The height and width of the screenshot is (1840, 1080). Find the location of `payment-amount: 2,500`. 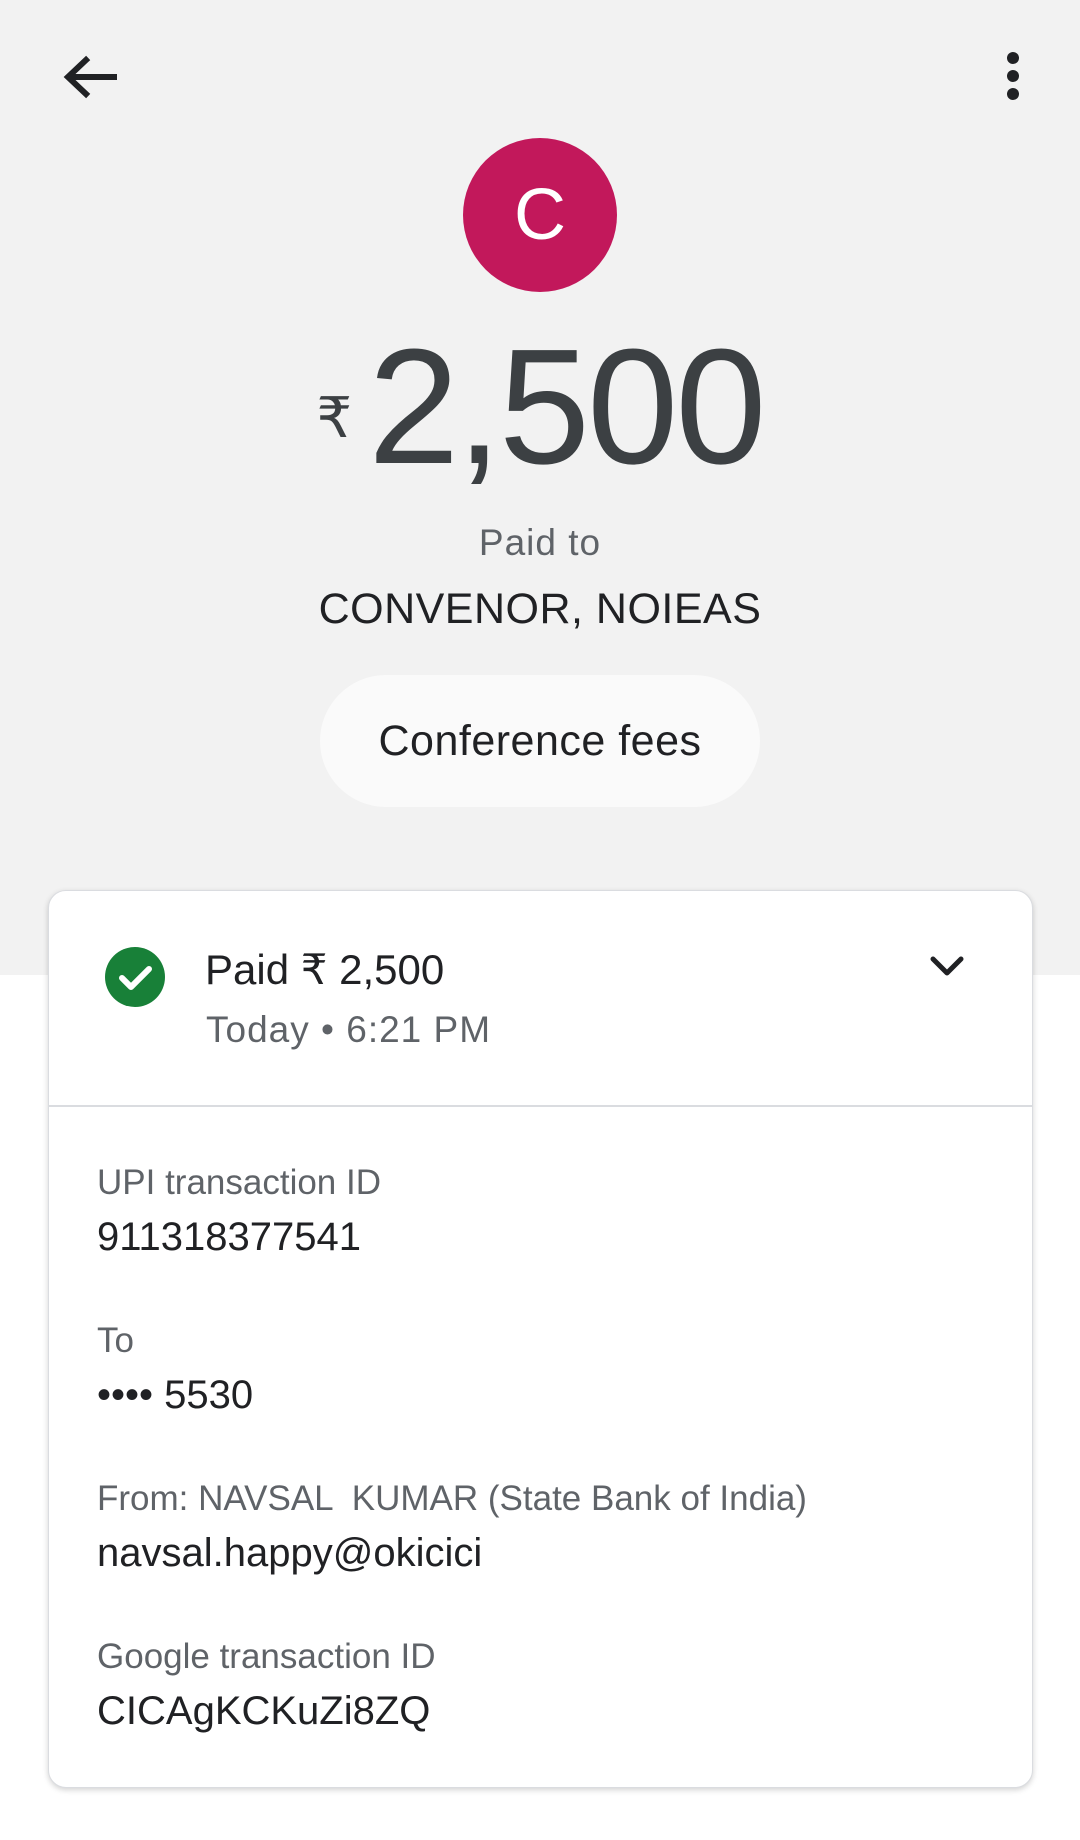

payment-amount: 2,500 is located at coordinates (567, 406).